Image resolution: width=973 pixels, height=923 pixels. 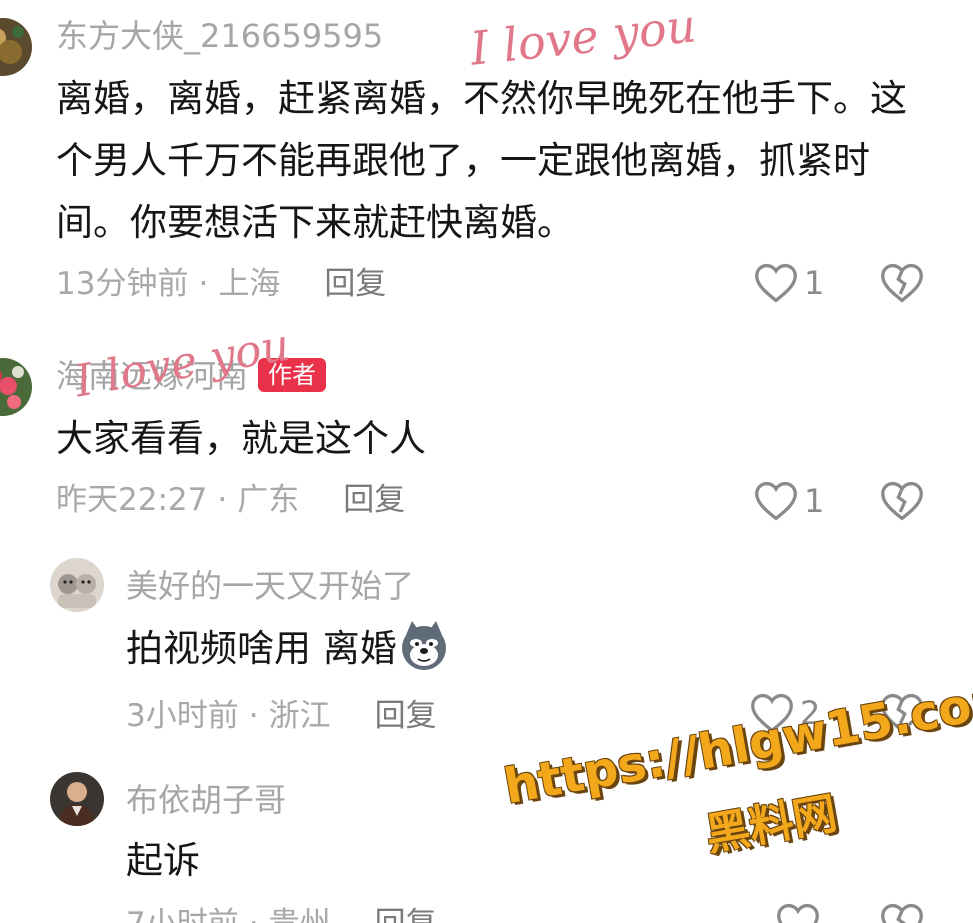 I want to click on comment-time: 7小时前, so click(x=182, y=914).